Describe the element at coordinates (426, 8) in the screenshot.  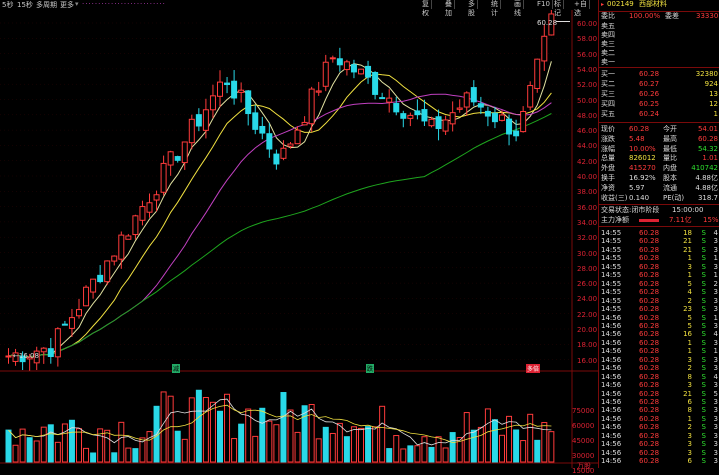
I see `fuquan-button: 复权` at that location.